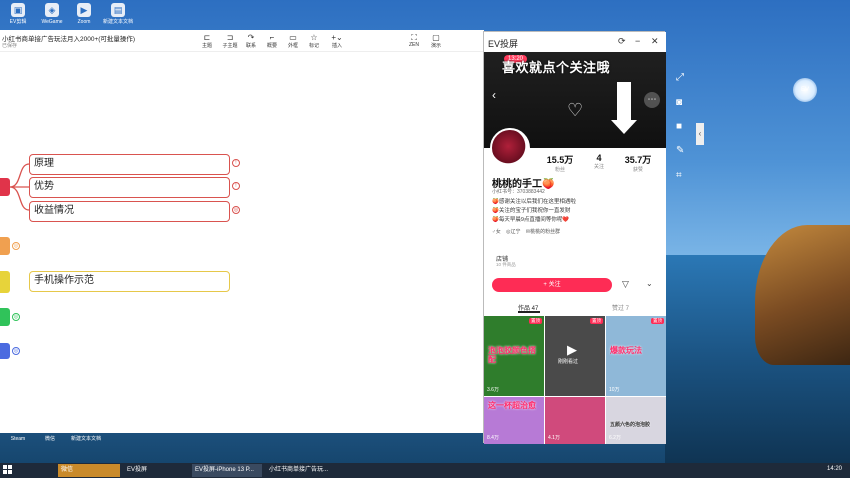 This screenshot has height=478, width=850. What do you see at coordinates (556, 67) in the screenshot?
I see `banner-text: 喜欢就点个关注哦` at bounding box center [556, 67].